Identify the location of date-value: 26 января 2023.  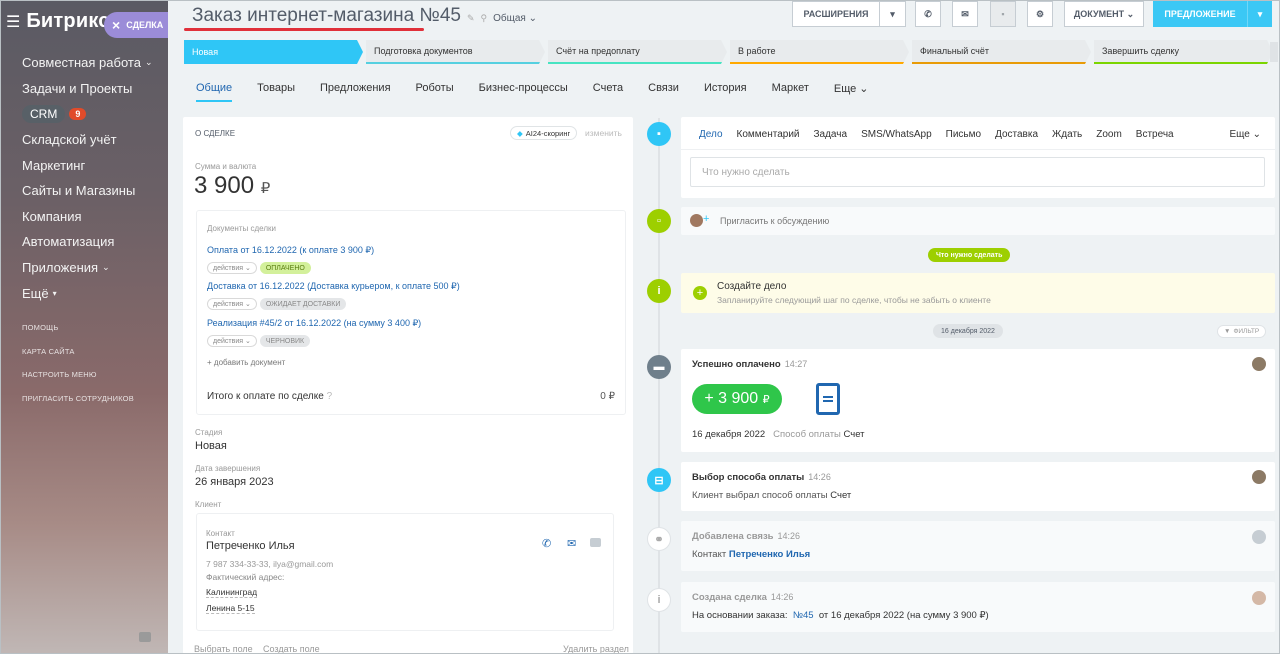
(234, 482).